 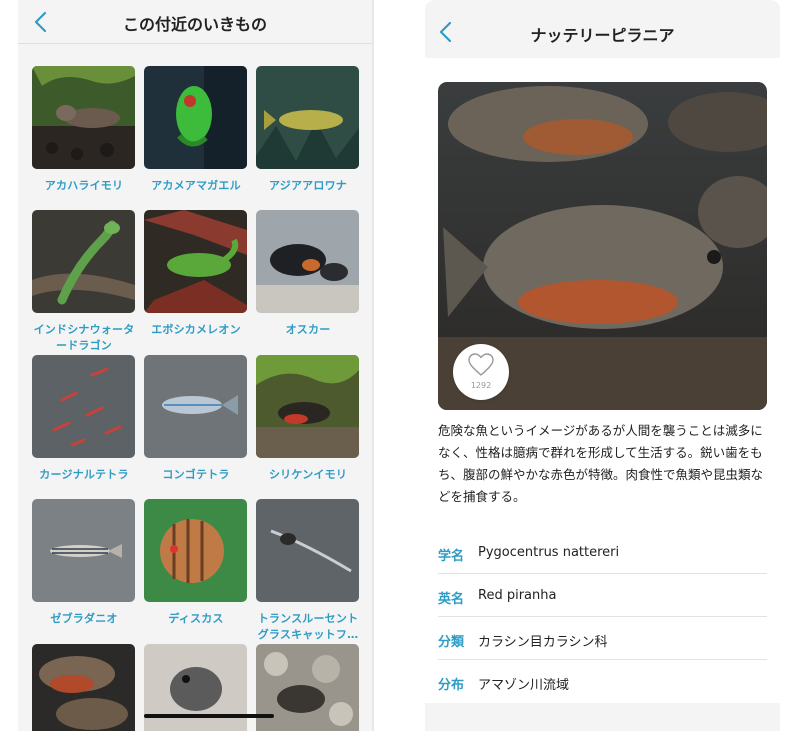 I want to click on creature-tile: シリケンイモリ, so click(x=308, y=419).